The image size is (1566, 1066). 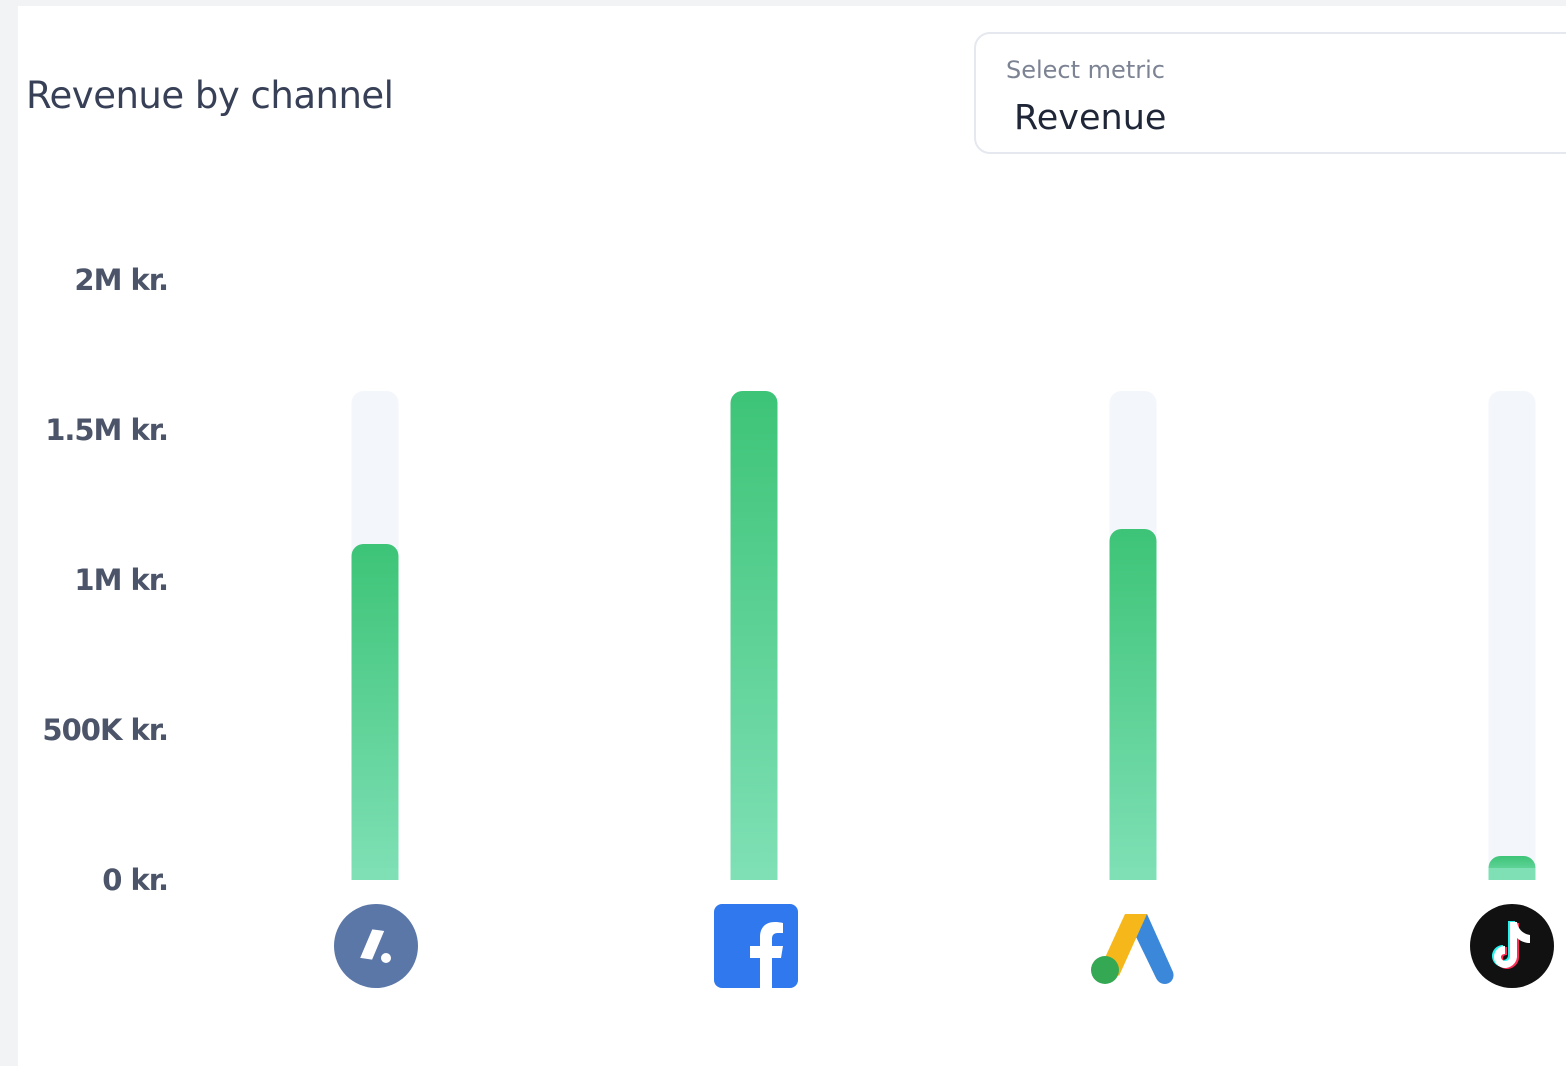 I want to click on y-tick-label: 1M kr., so click(x=121, y=580).